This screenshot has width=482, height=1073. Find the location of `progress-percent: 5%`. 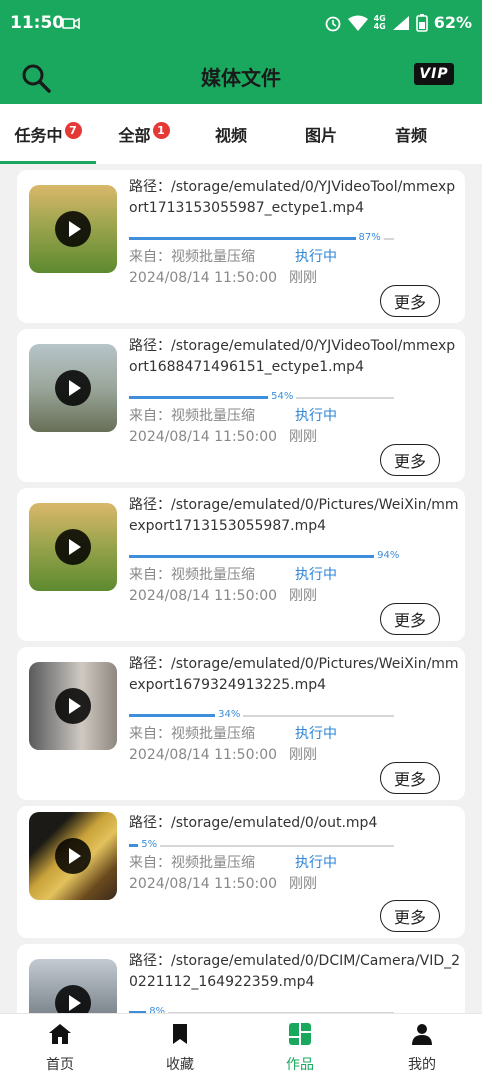

progress-percent: 5% is located at coordinates (149, 844).